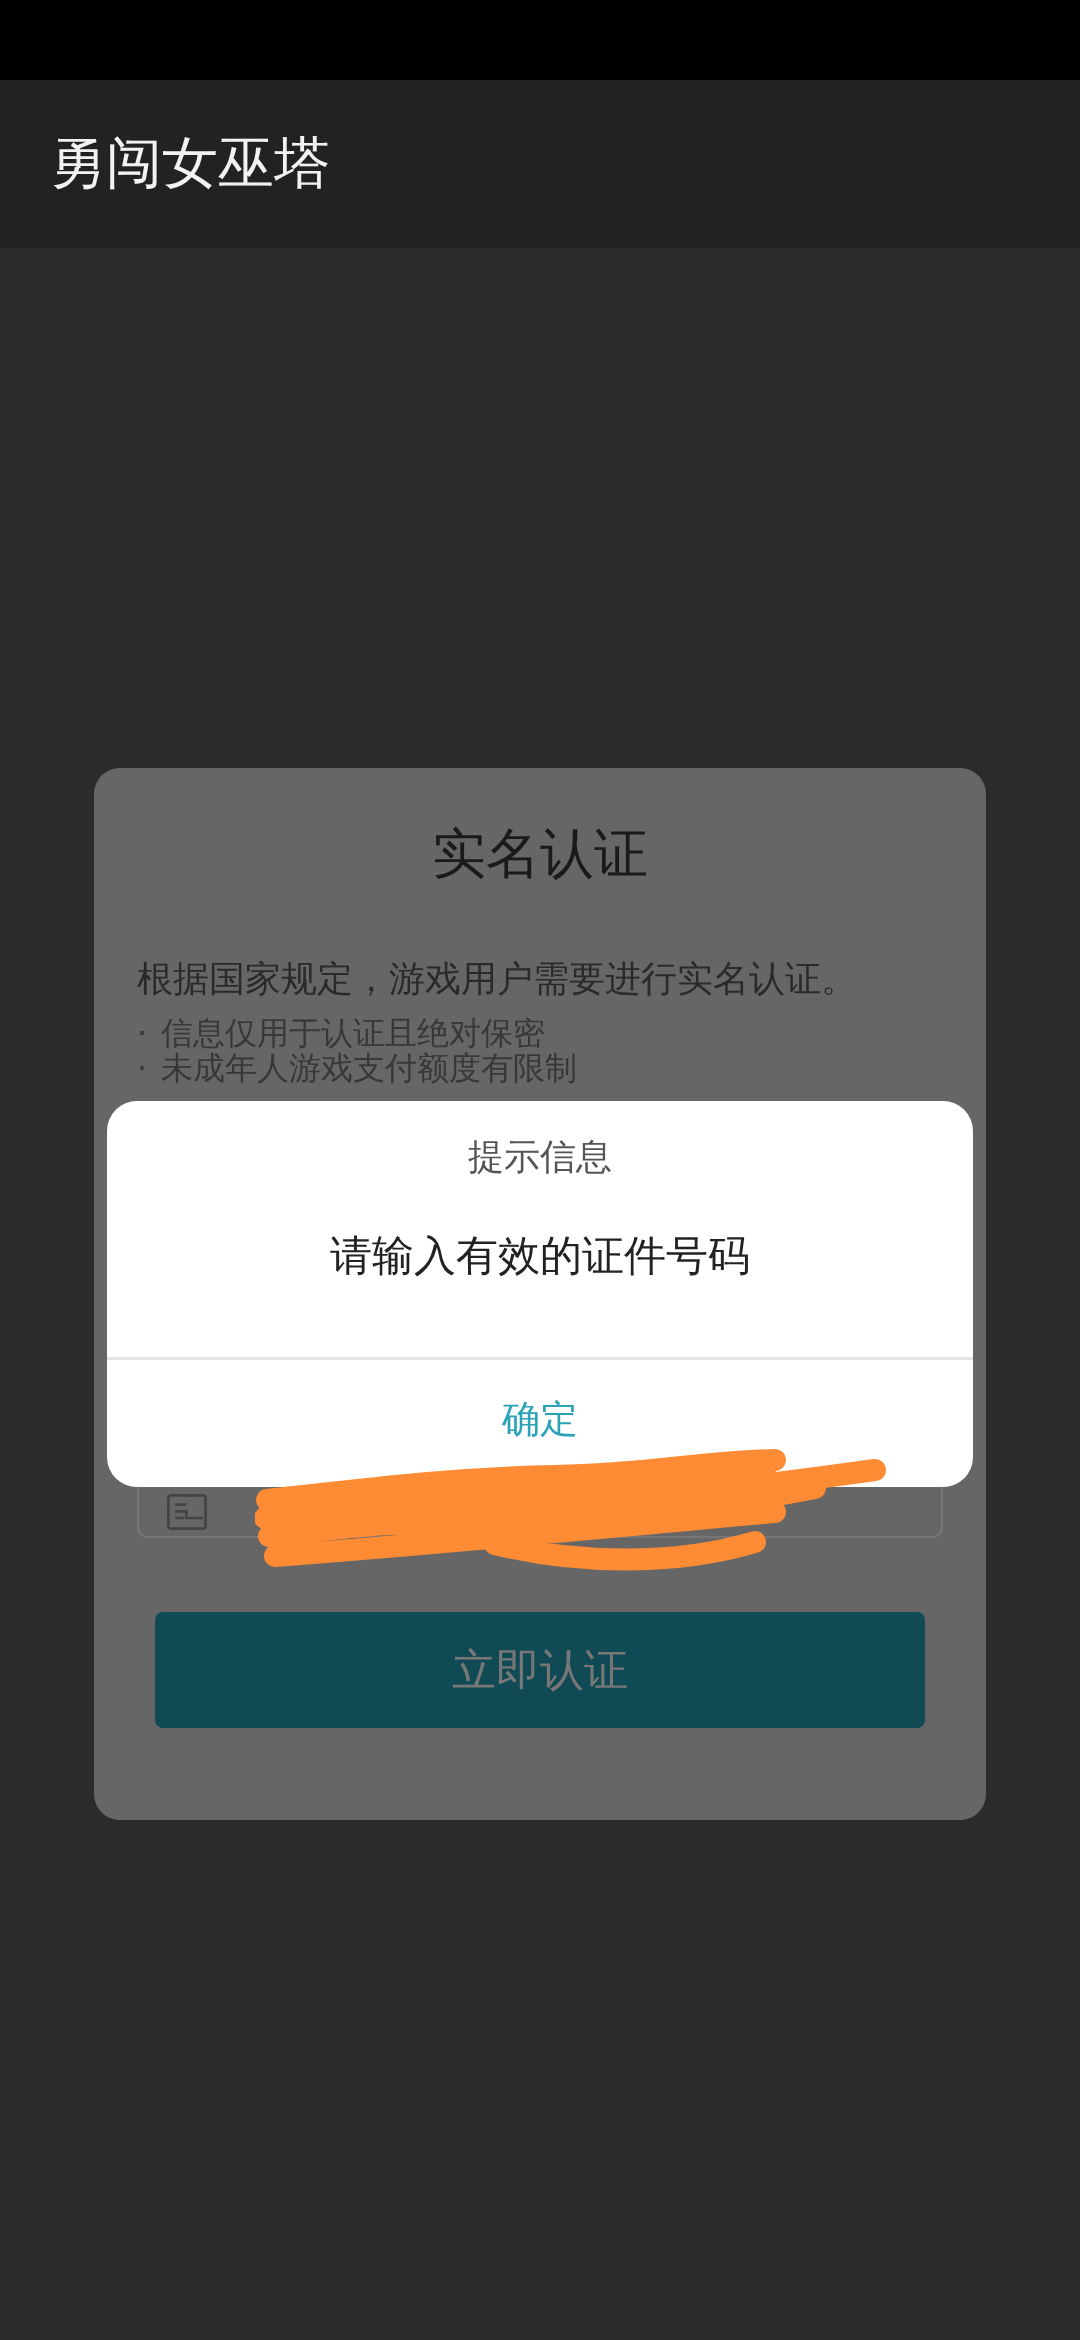  What do you see at coordinates (187, 1512) in the screenshot?
I see `id-card-icon` at bounding box center [187, 1512].